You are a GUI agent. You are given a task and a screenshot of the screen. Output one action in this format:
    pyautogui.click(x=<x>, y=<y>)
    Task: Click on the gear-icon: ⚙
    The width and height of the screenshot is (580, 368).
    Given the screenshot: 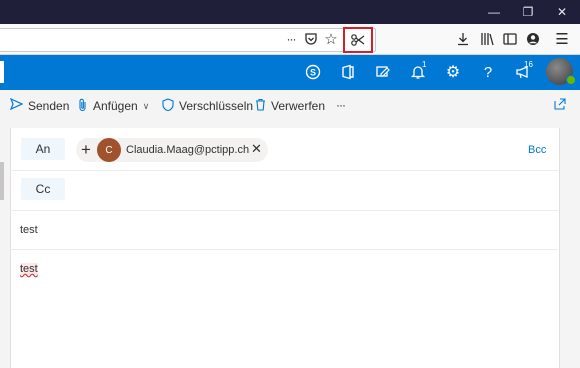 What is the action you would take?
    pyautogui.click(x=453, y=72)
    